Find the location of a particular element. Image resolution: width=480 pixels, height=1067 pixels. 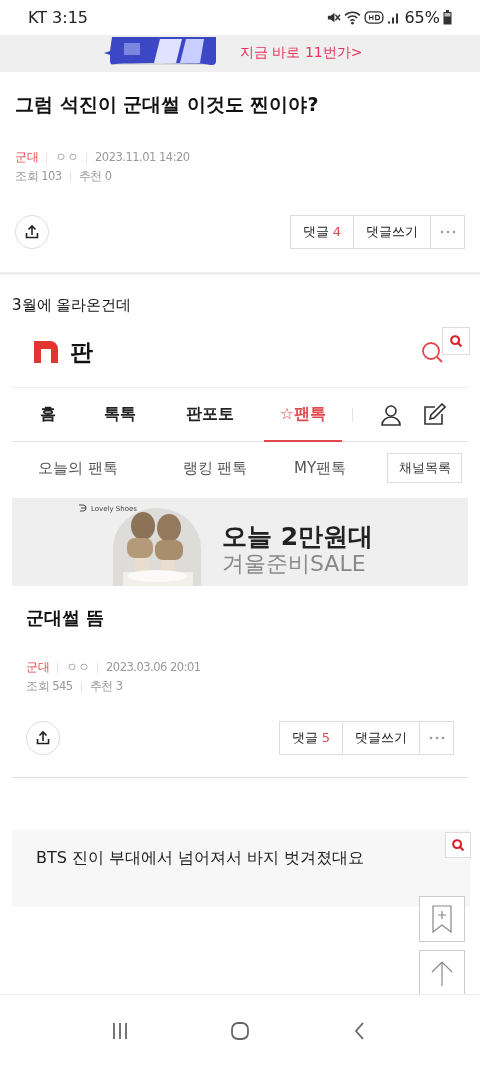

battery-level: 65% is located at coordinates (422, 17).